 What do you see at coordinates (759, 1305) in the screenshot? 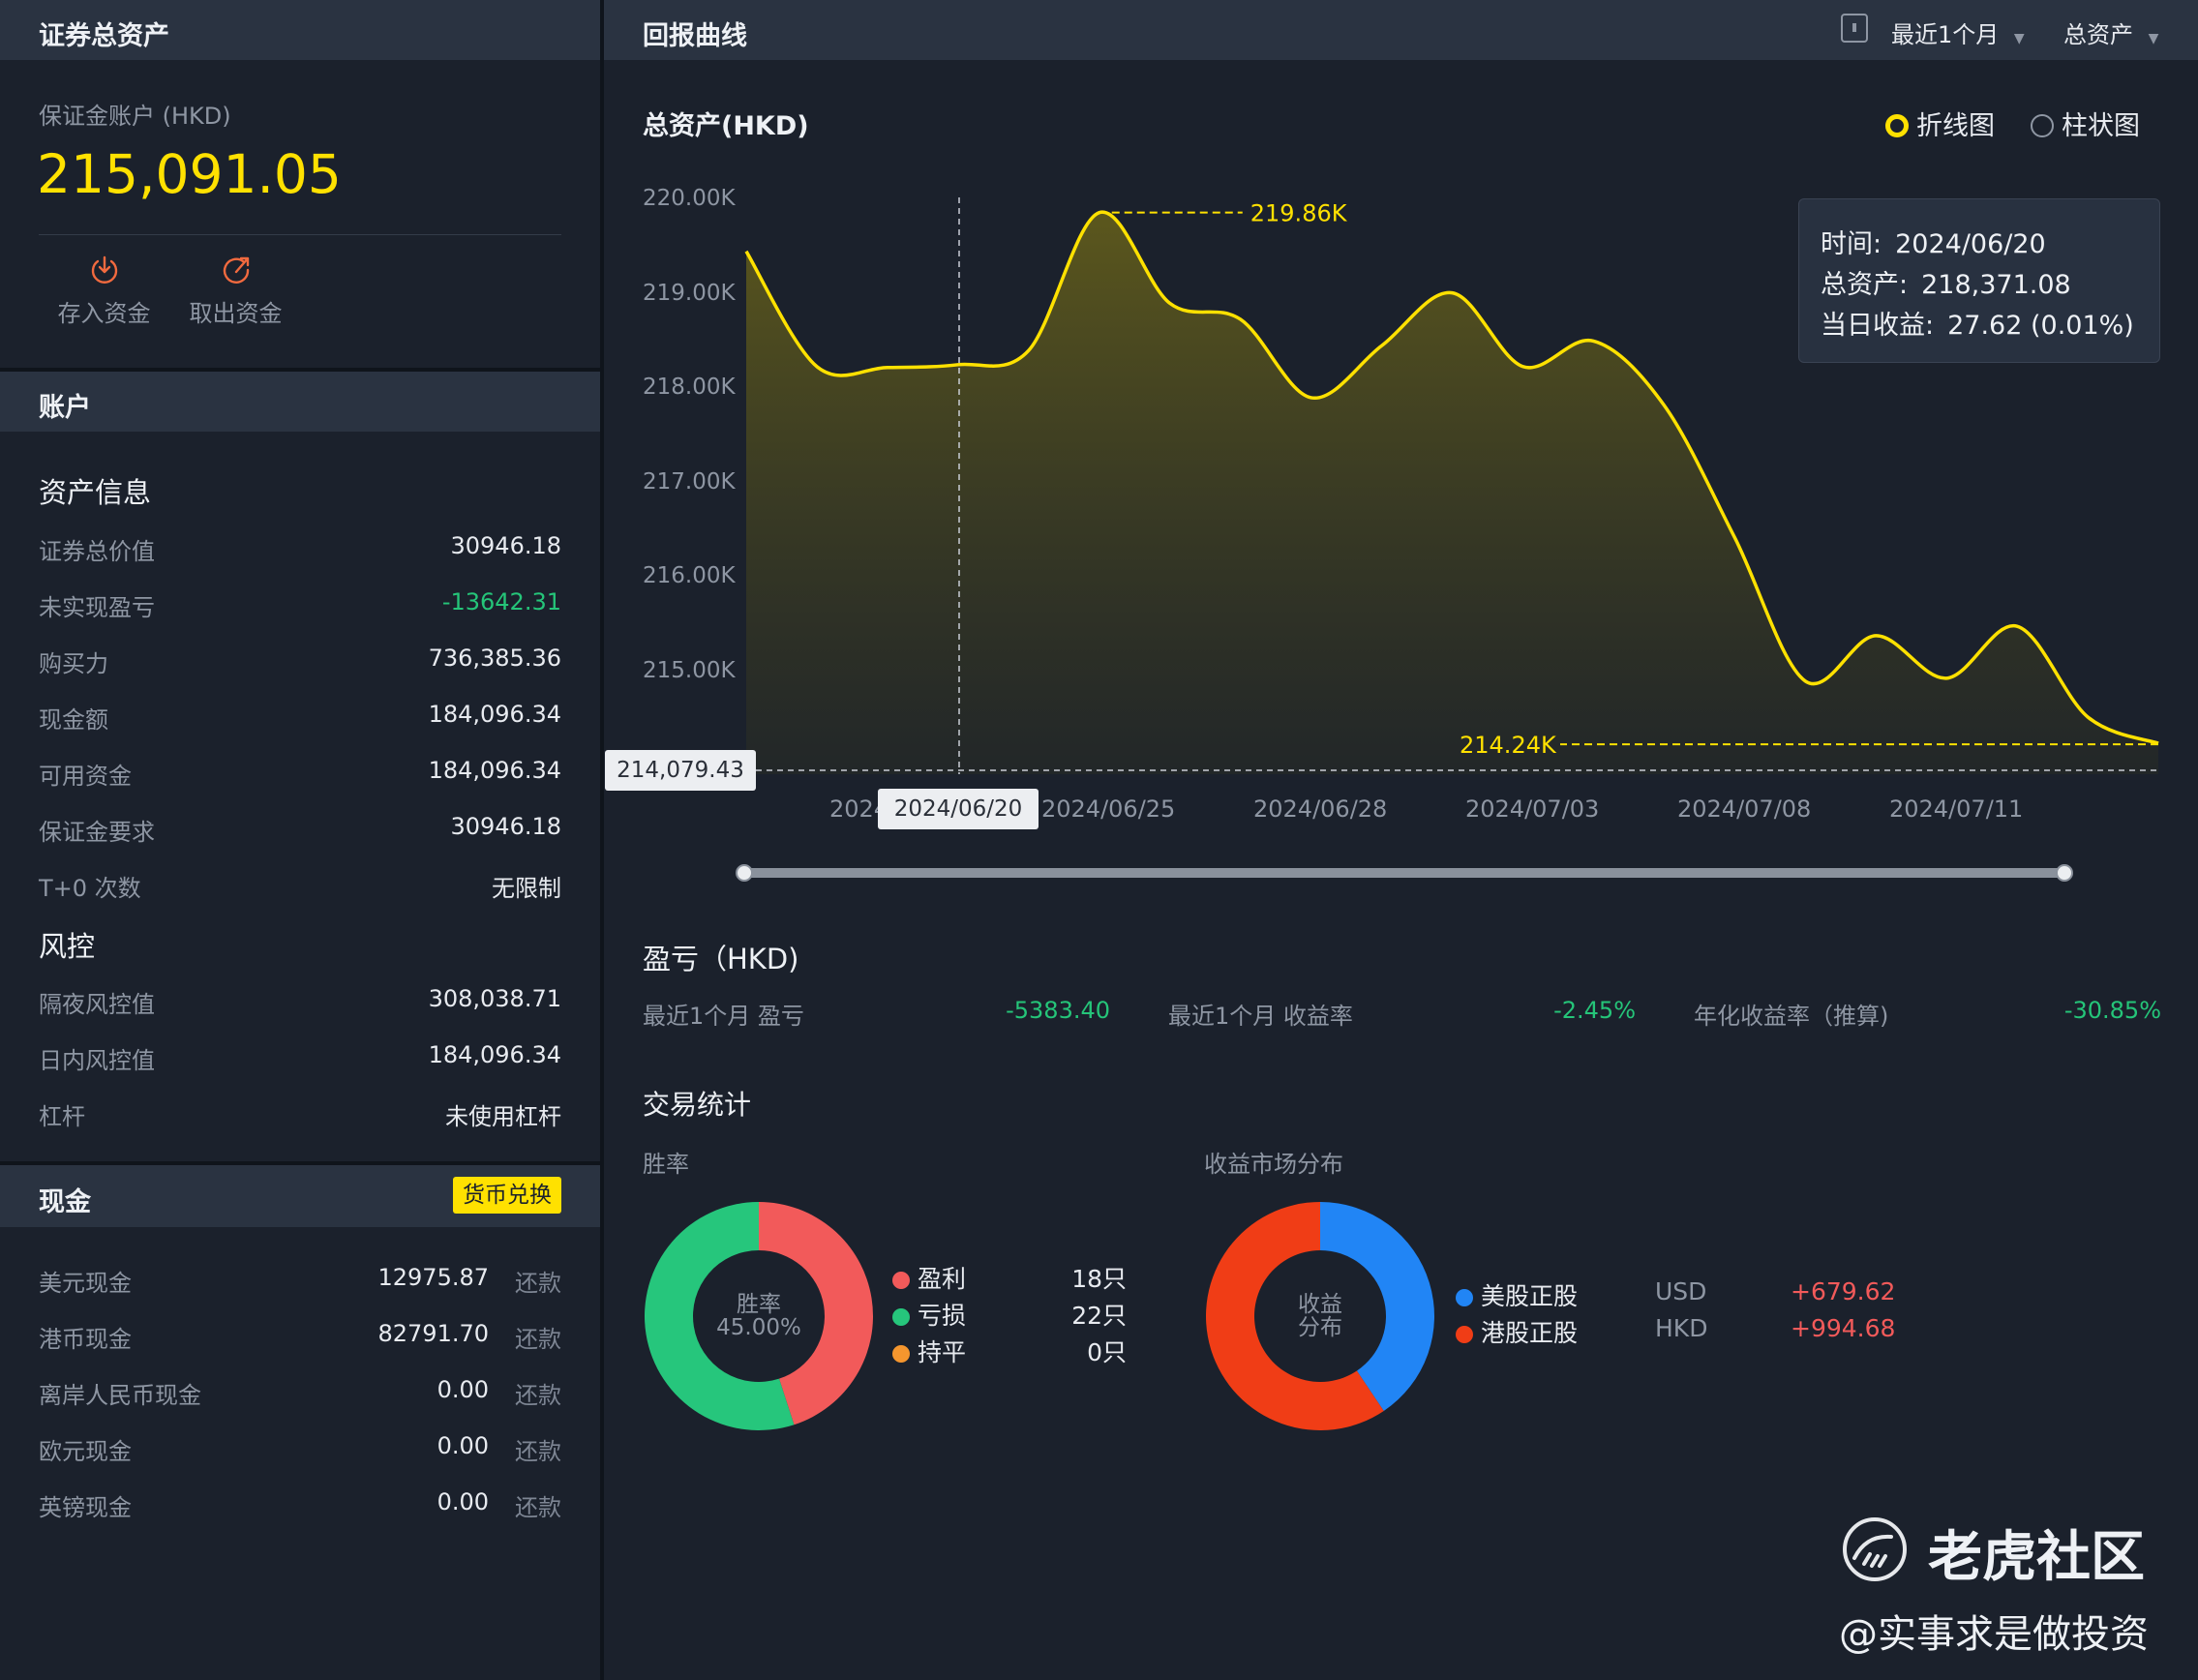
I see `win-donut-center-label: 胜率` at bounding box center [759, 1305].